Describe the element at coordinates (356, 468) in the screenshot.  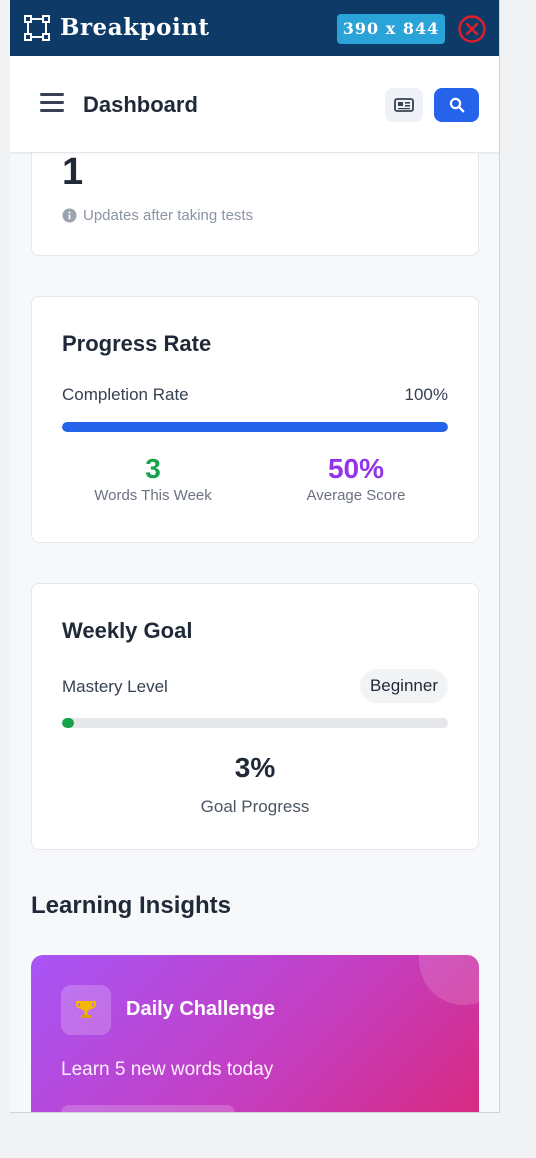
I see `average-score-value: 50%` at that location.